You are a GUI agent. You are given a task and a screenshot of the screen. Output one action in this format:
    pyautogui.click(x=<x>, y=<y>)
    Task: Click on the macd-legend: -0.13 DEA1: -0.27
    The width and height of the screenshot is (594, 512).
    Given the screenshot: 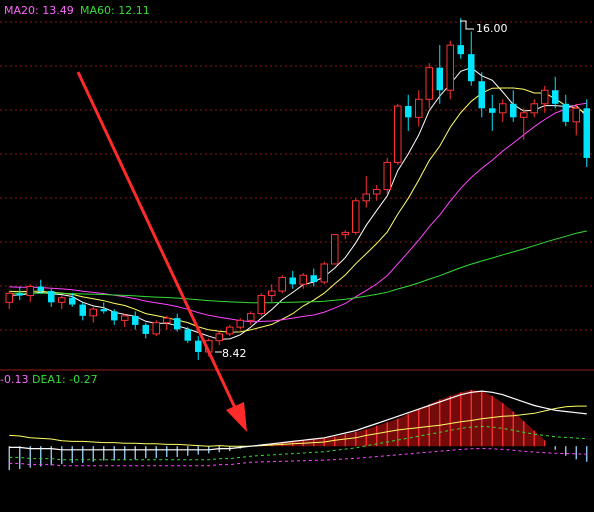 What is the action you would take?
    pyautogui.click(x=49, y=379)
    